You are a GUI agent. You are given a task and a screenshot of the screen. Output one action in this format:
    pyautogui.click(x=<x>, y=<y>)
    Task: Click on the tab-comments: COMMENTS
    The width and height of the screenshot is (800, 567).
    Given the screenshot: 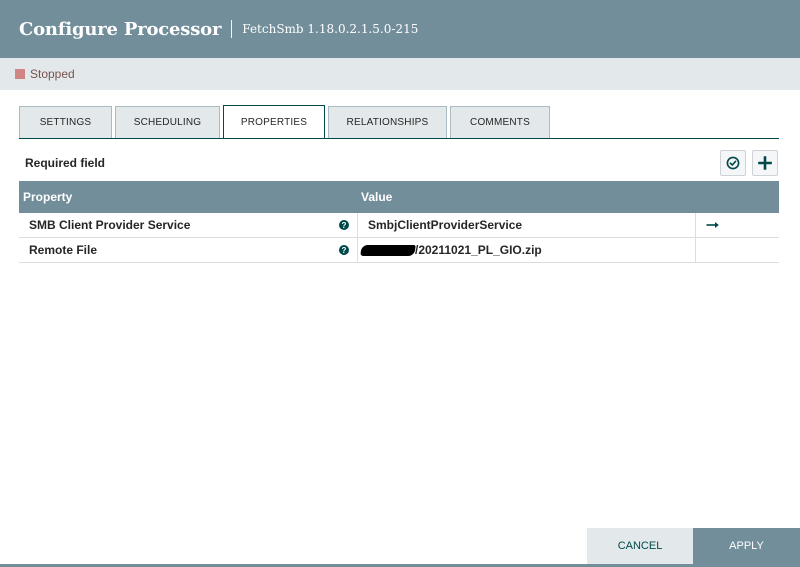 What is the action you would take?
    pyautogui.click(x=500, y=122)
    